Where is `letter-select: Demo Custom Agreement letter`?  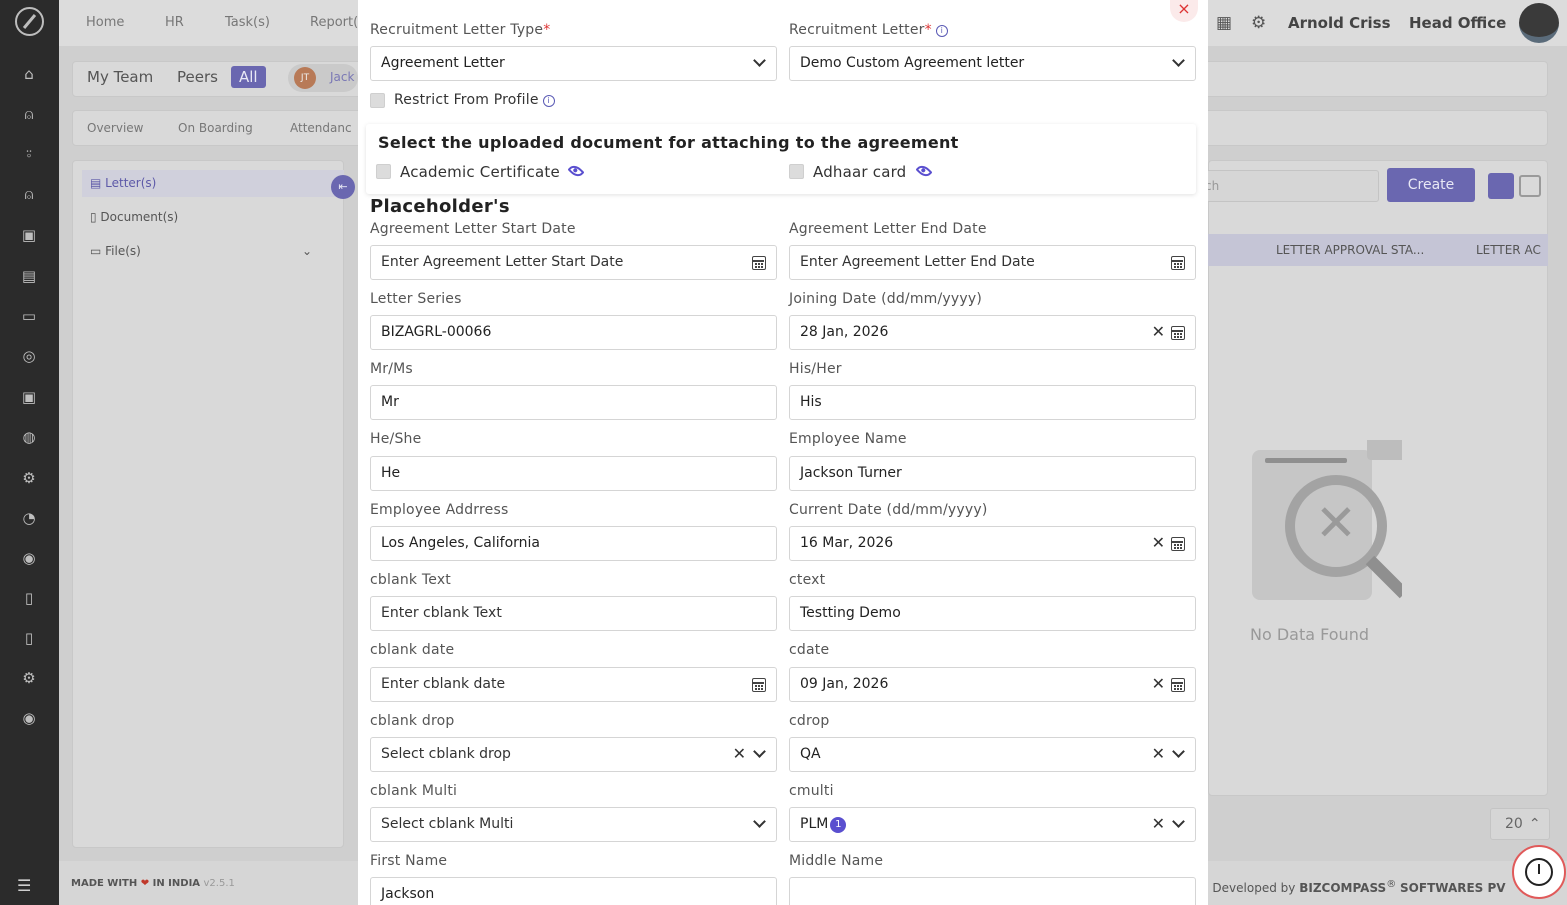
letter-select: Demo Custom Agreement letter is located at coordinates (992, 63).